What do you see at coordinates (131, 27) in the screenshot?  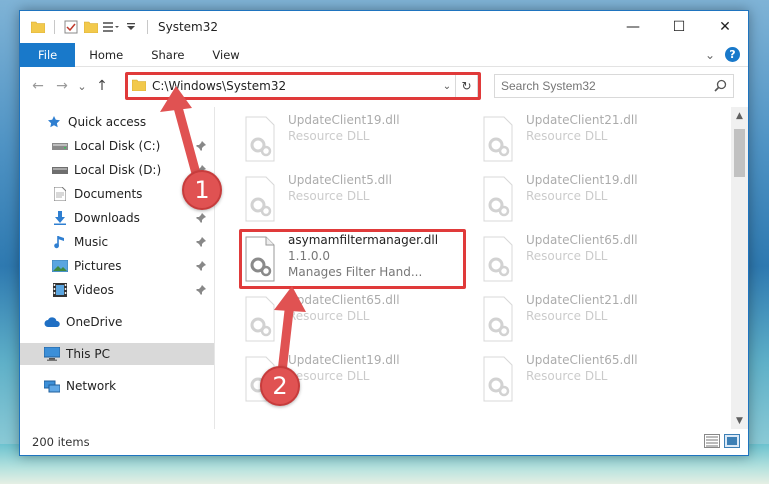 I see `toolbar-dropdown-icon` at bounding box center [131, 27].